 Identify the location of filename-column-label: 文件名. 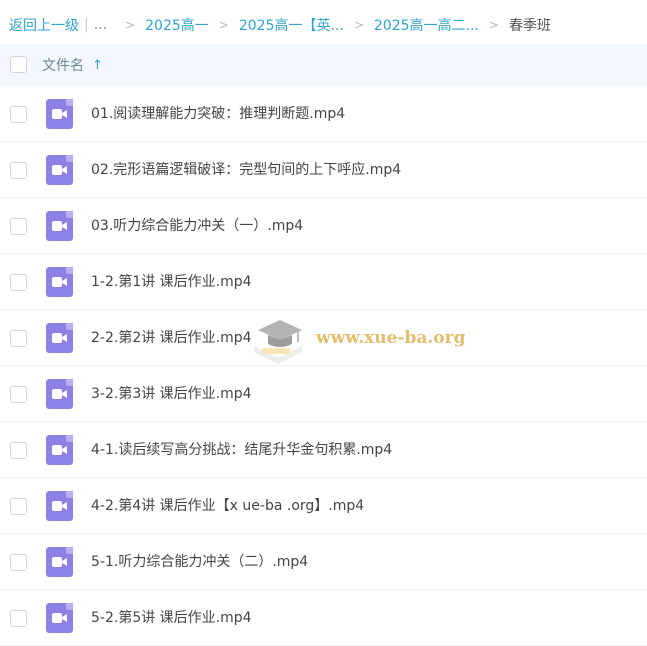
(63, 66).